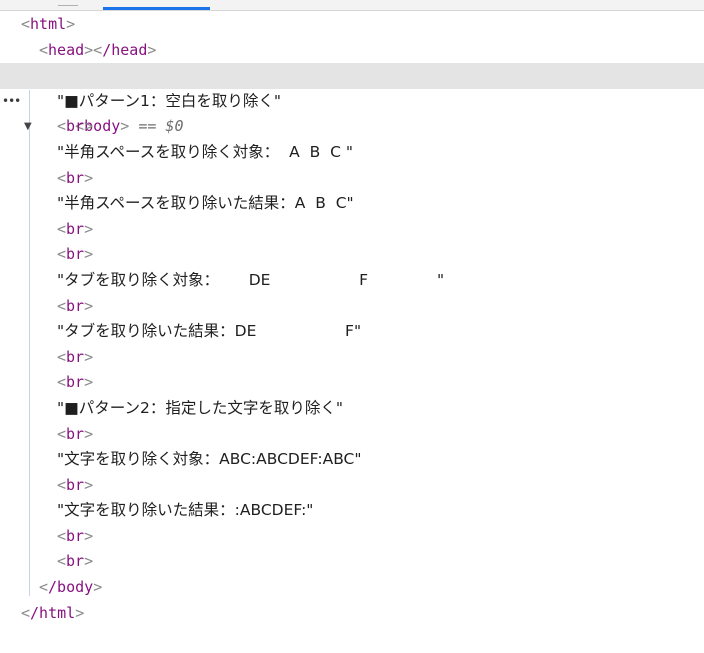  I want to click on text-node: "タブを取り除いた結果：DE F", so click(352, 332).